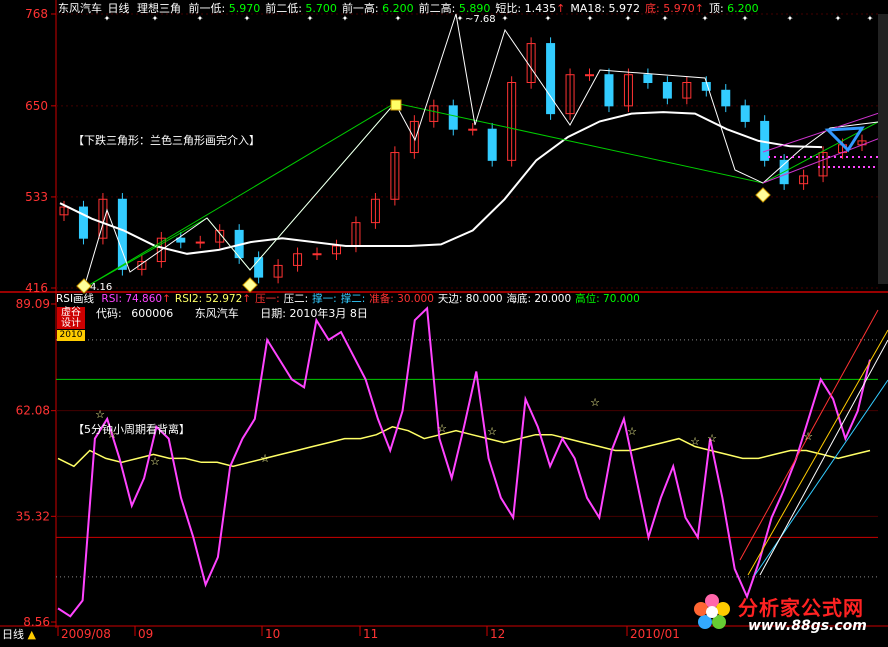 This screenshot has width=888, height=647. I want to click on rsi-param: 准备: 30.000, so click(401, 299).